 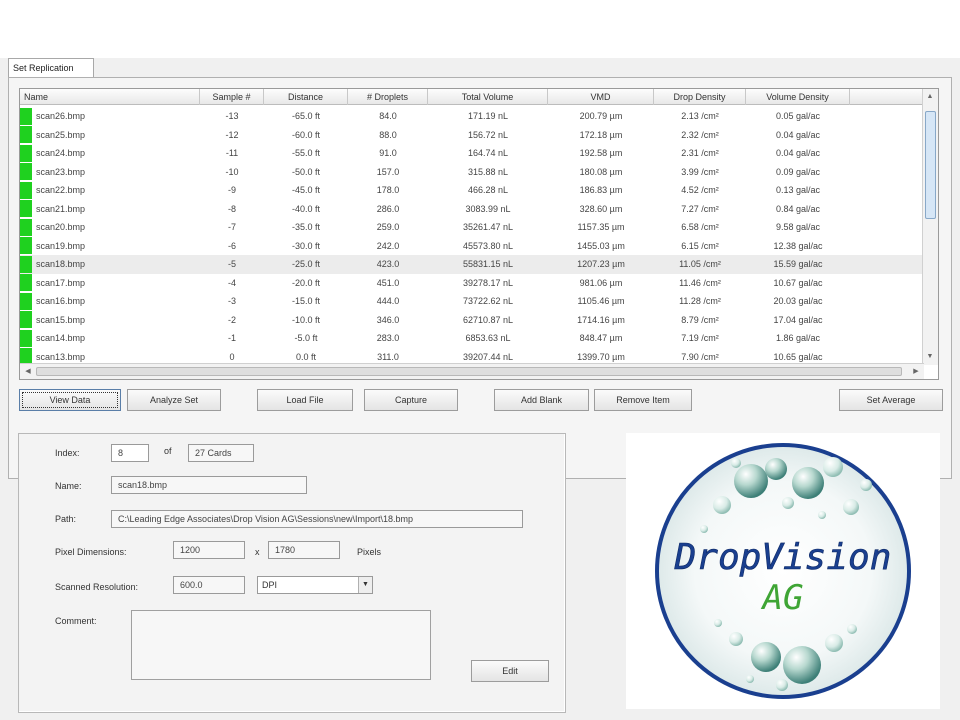 What do you see at coordinates (305, 190) in the screenshot?
I see `table-cell: -45.0 ft` at bounding box center [305, 190].